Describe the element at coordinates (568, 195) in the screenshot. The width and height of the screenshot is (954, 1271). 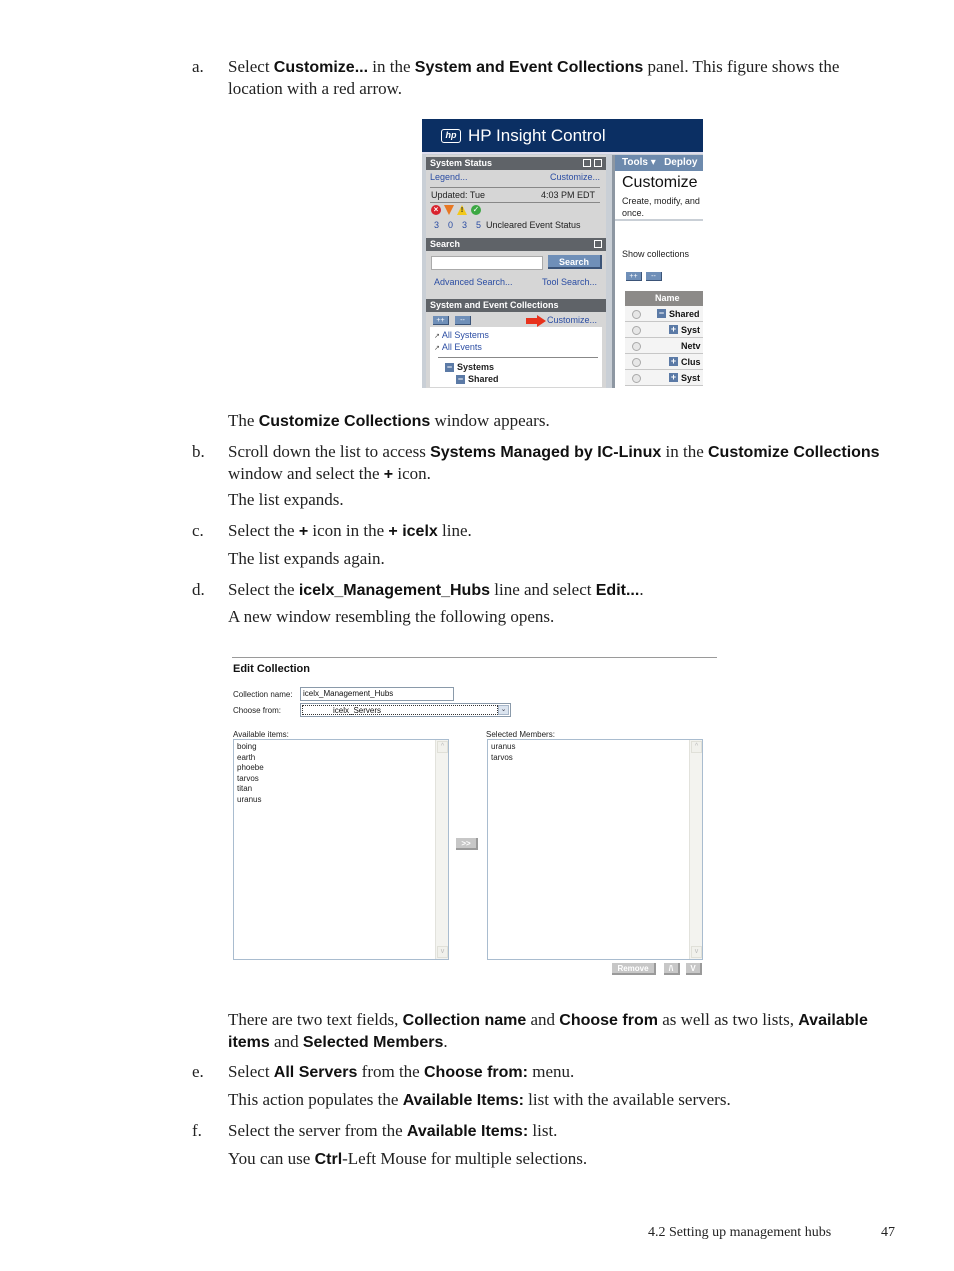
I see `updated-time: 4:03 PM EDT` at that location.